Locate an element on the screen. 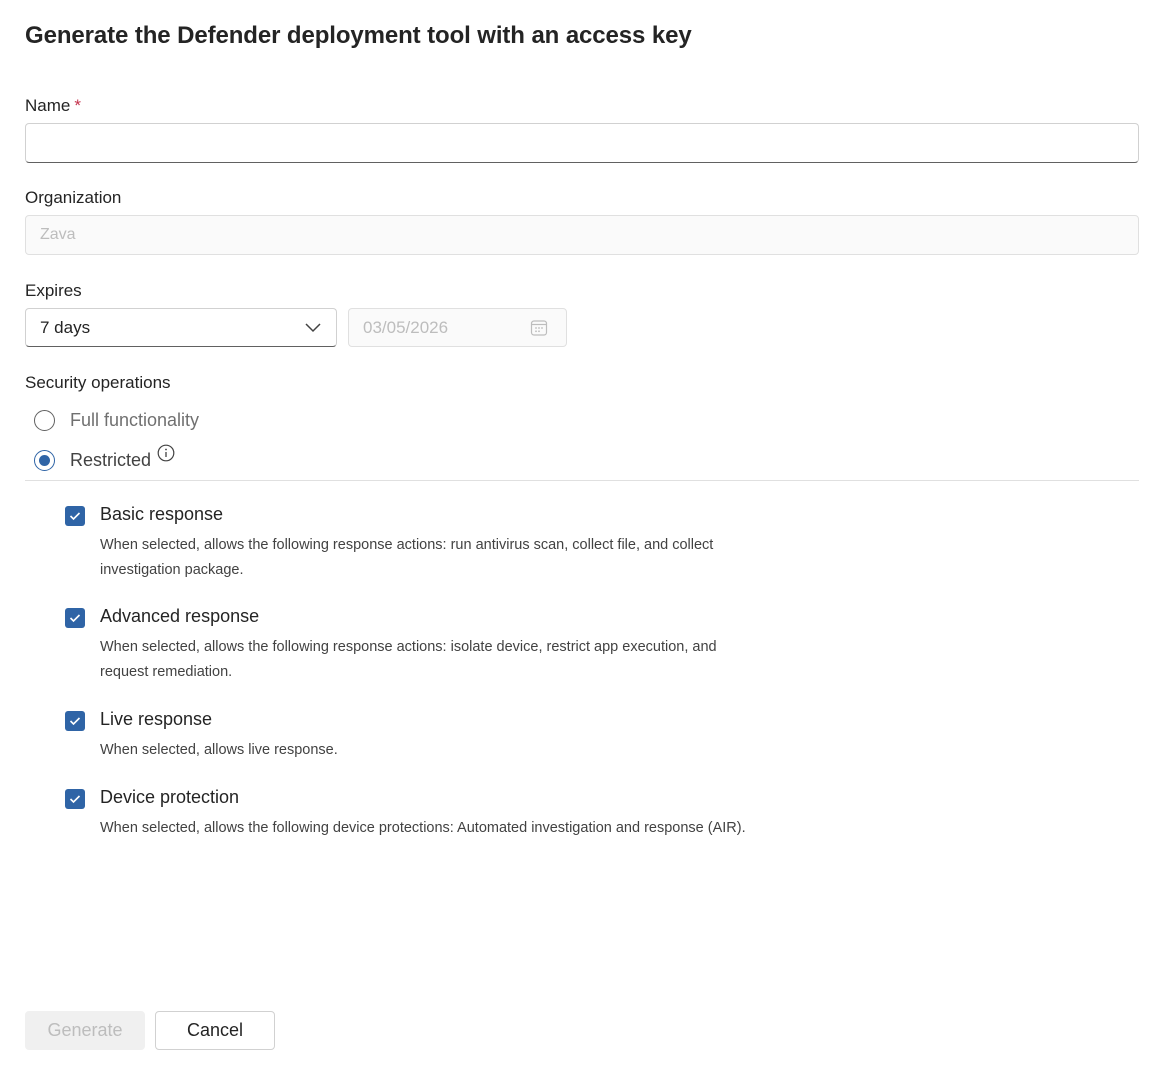  option-description: When selected, allows live response. is located at coordinates (219, 750).